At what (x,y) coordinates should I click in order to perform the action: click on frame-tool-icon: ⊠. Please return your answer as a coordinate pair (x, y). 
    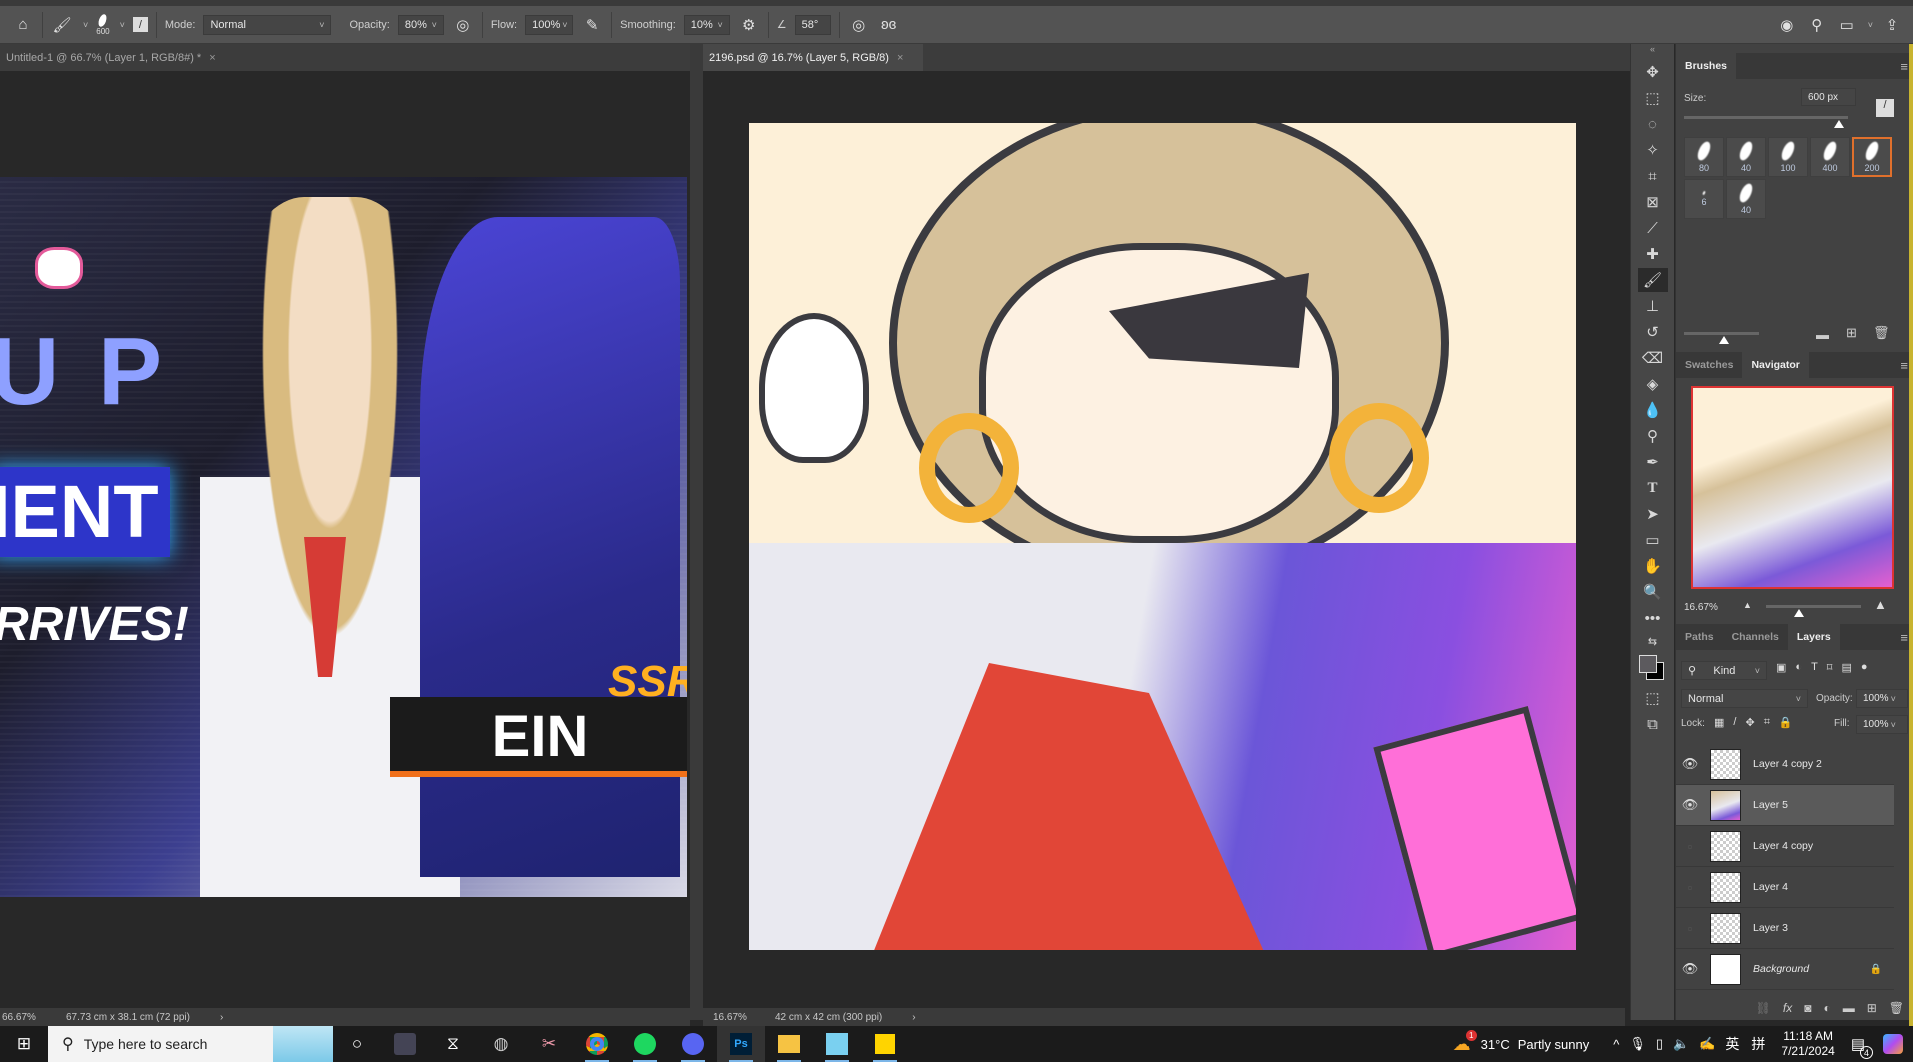
    Looking at the image, I should click on (1653, 202).